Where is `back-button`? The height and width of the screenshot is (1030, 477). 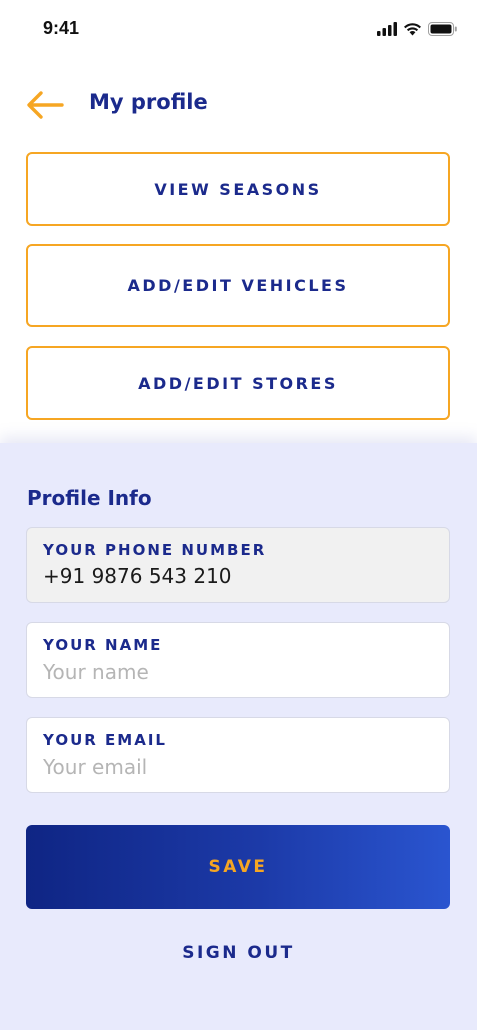
back-button is located at coordinates (45, 105).